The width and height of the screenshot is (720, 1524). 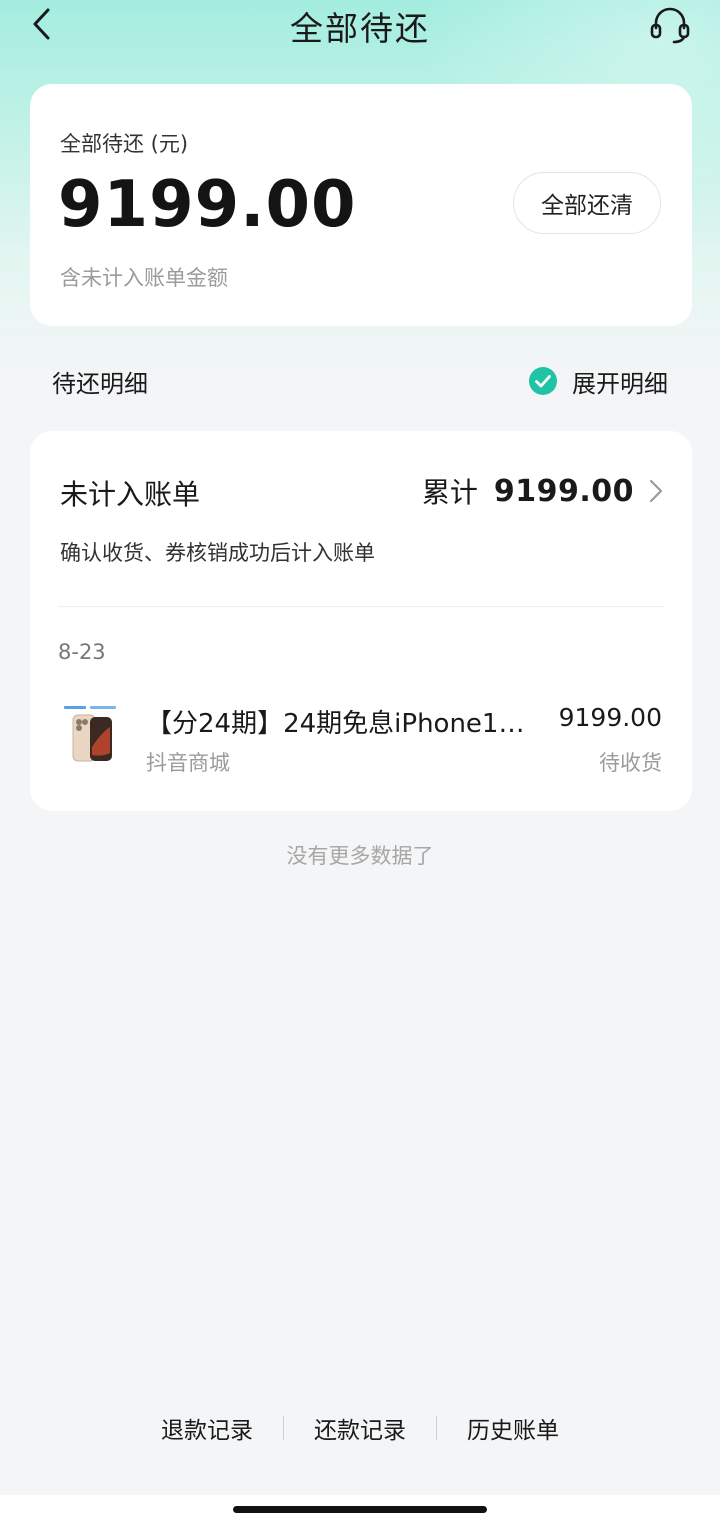 What do you see at coordinates (92, 737) in the screenshot?
I see `product-thumbnail-phone` at bounding box center [92, 737].